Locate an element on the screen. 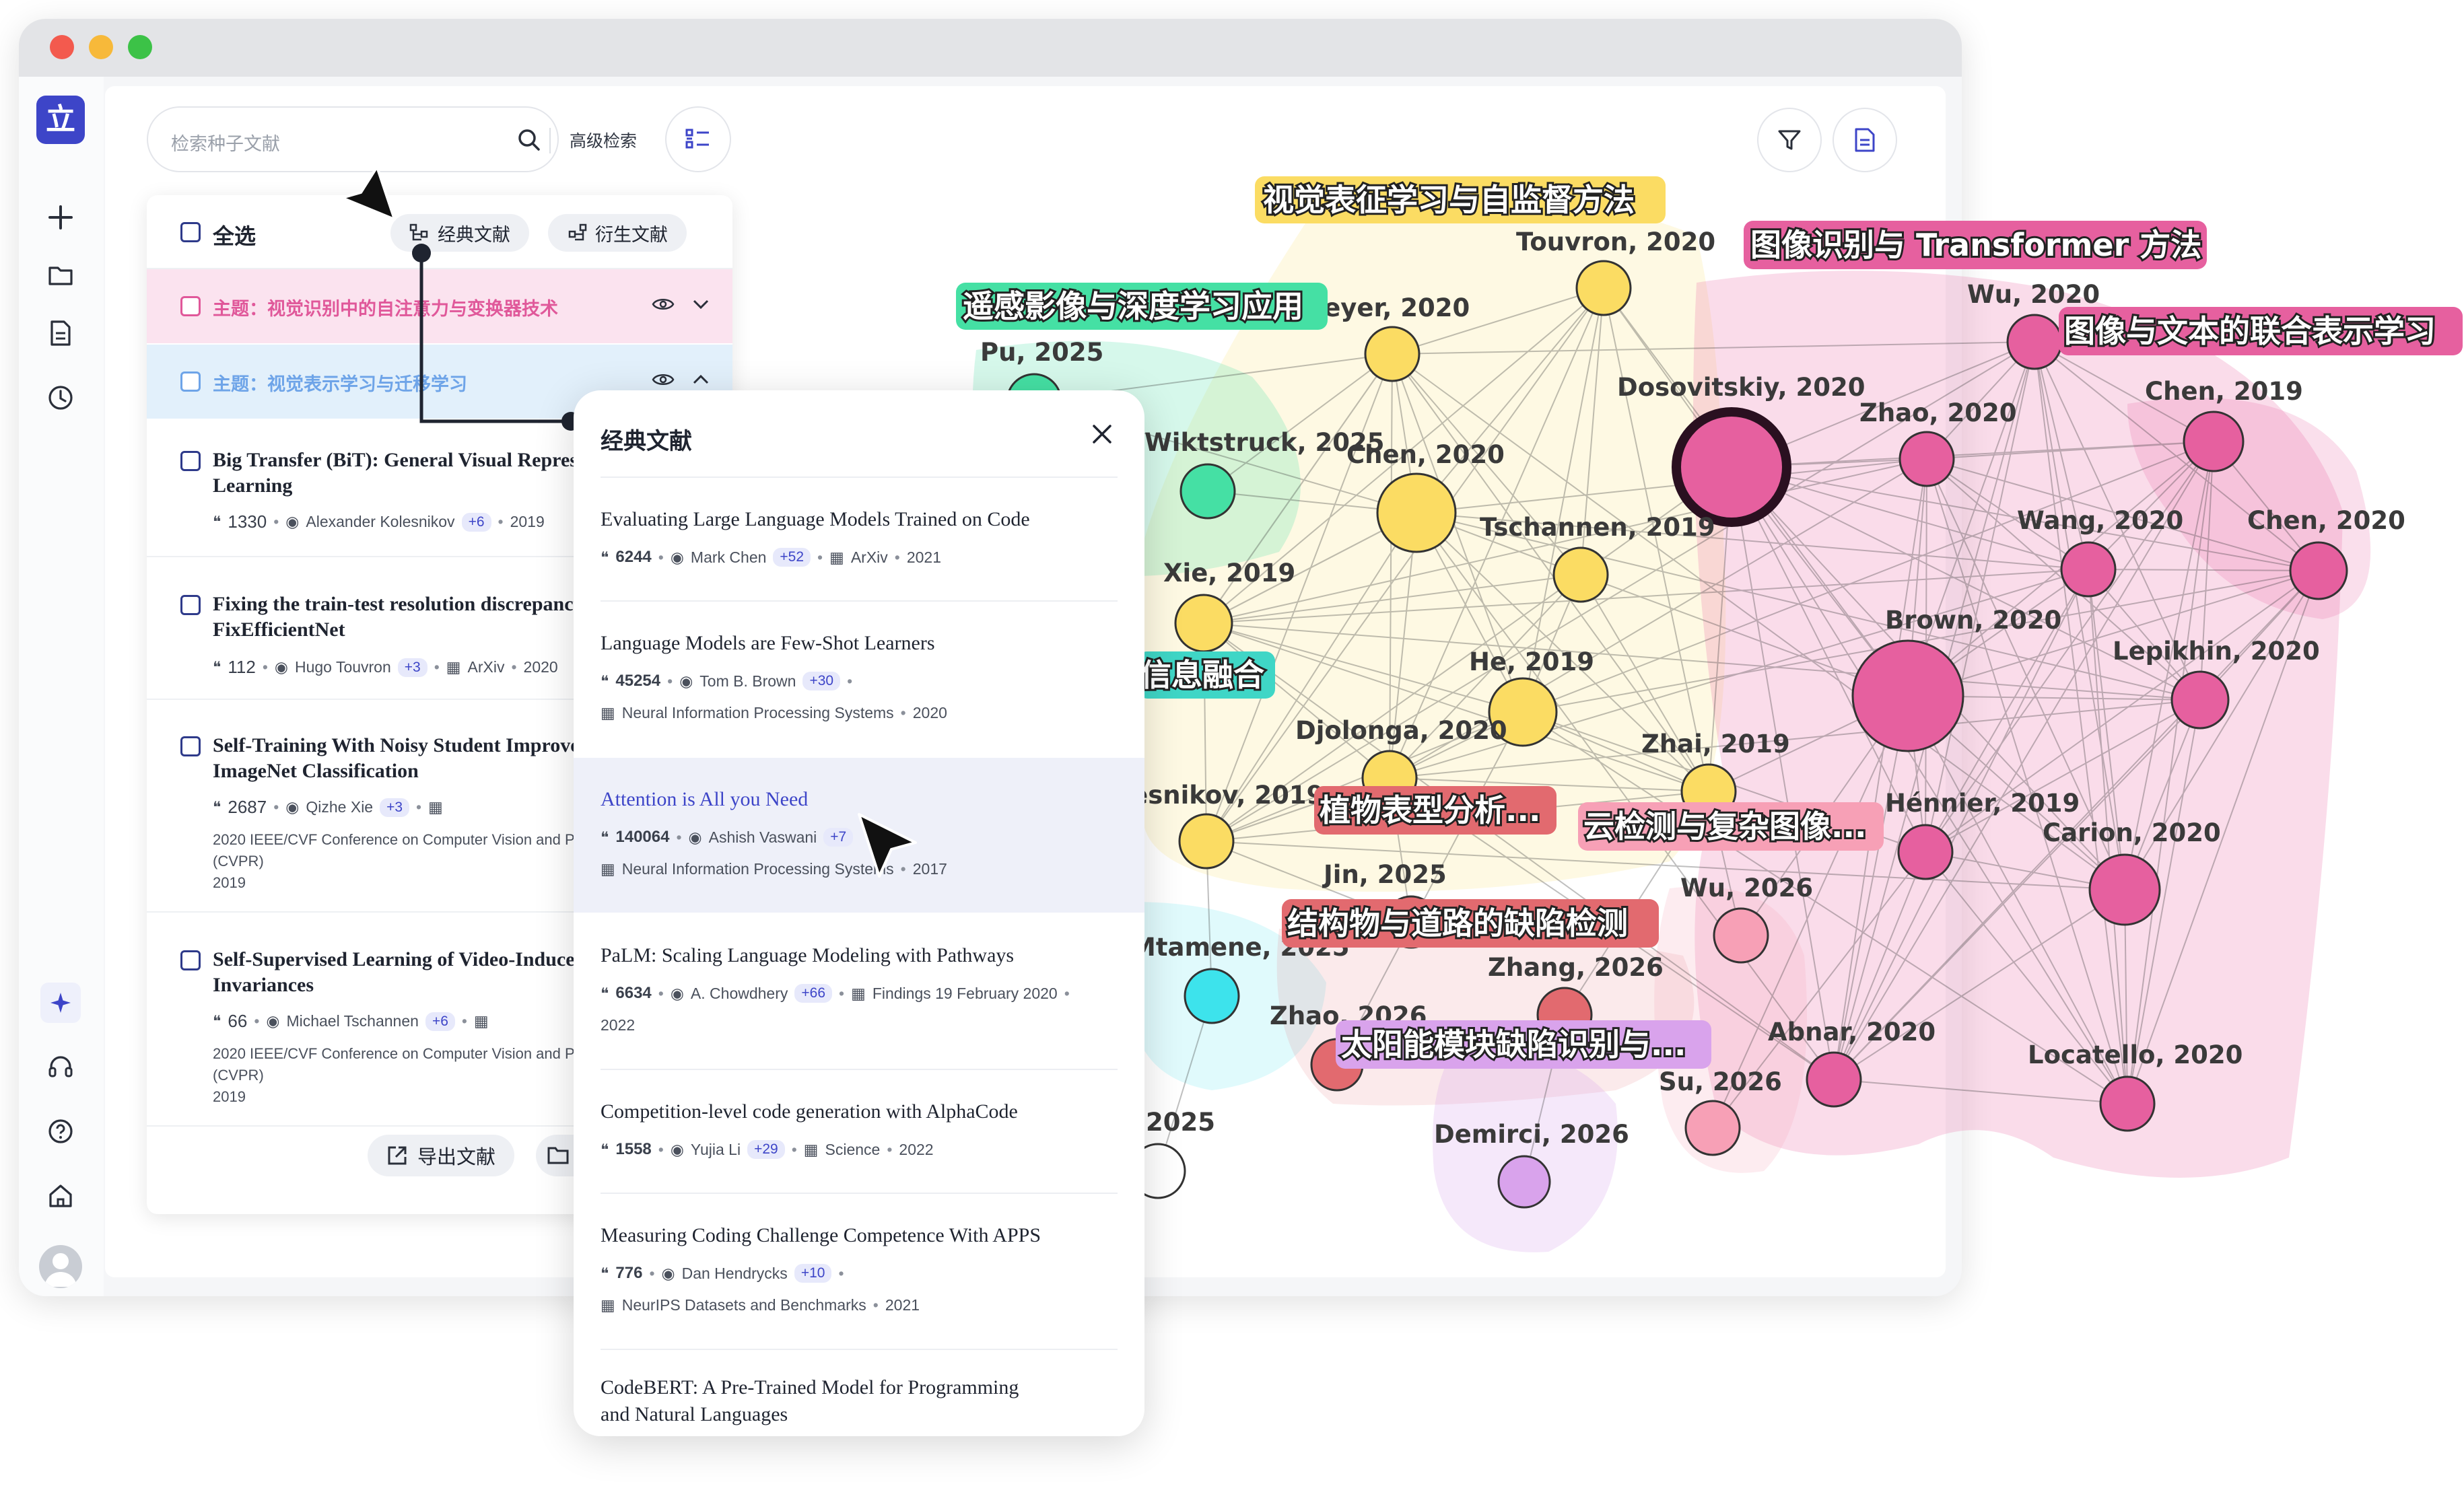 Image resolution: width=2464 pixels, height=1488 pixels. cluster-label-image-text: 图像与文本的联合表示学习 is located at coordinates (2250, 331).